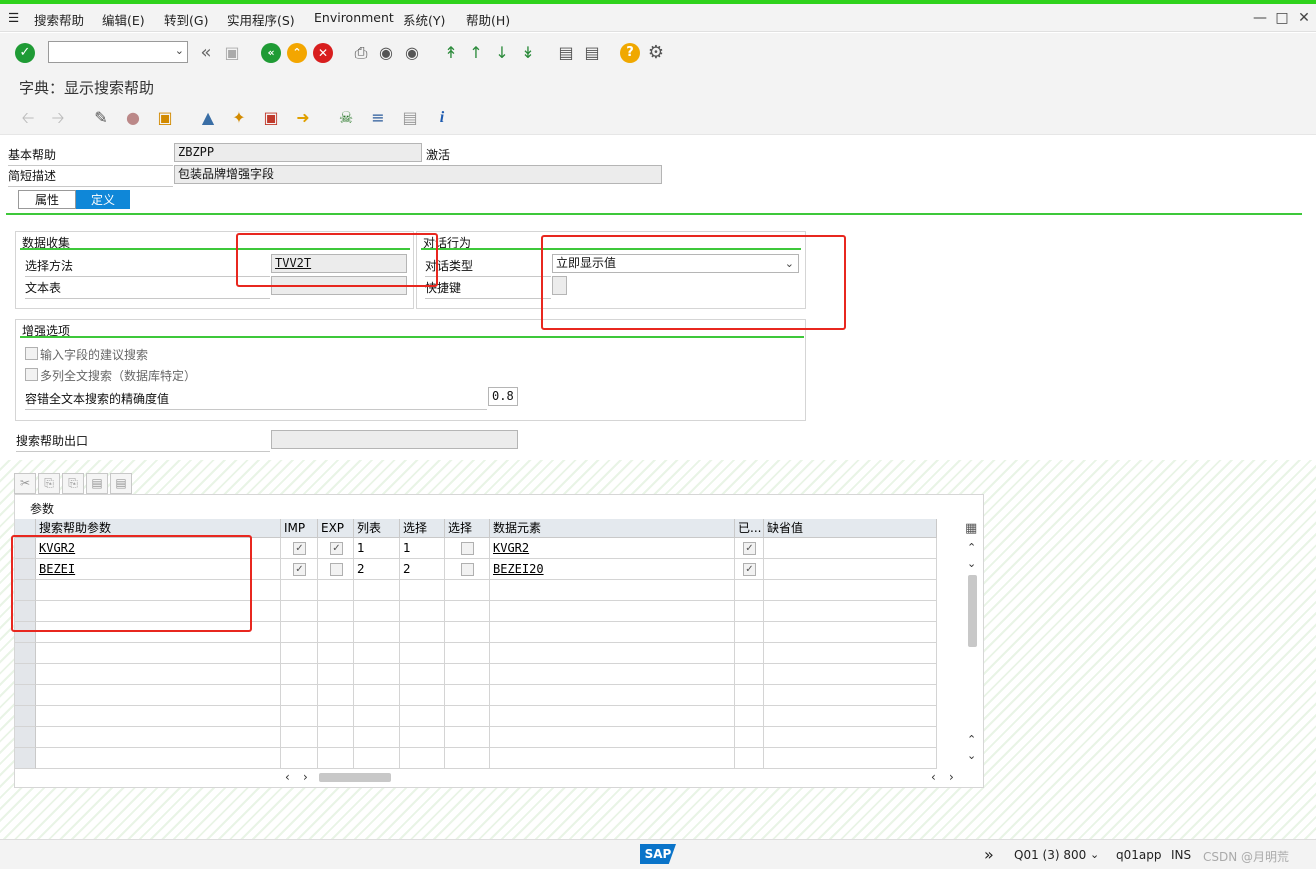  What do you see at coordinates (323, 53) in the screenshot?
I see `cancel-icon: ✕` at bounding box center [323, 53].